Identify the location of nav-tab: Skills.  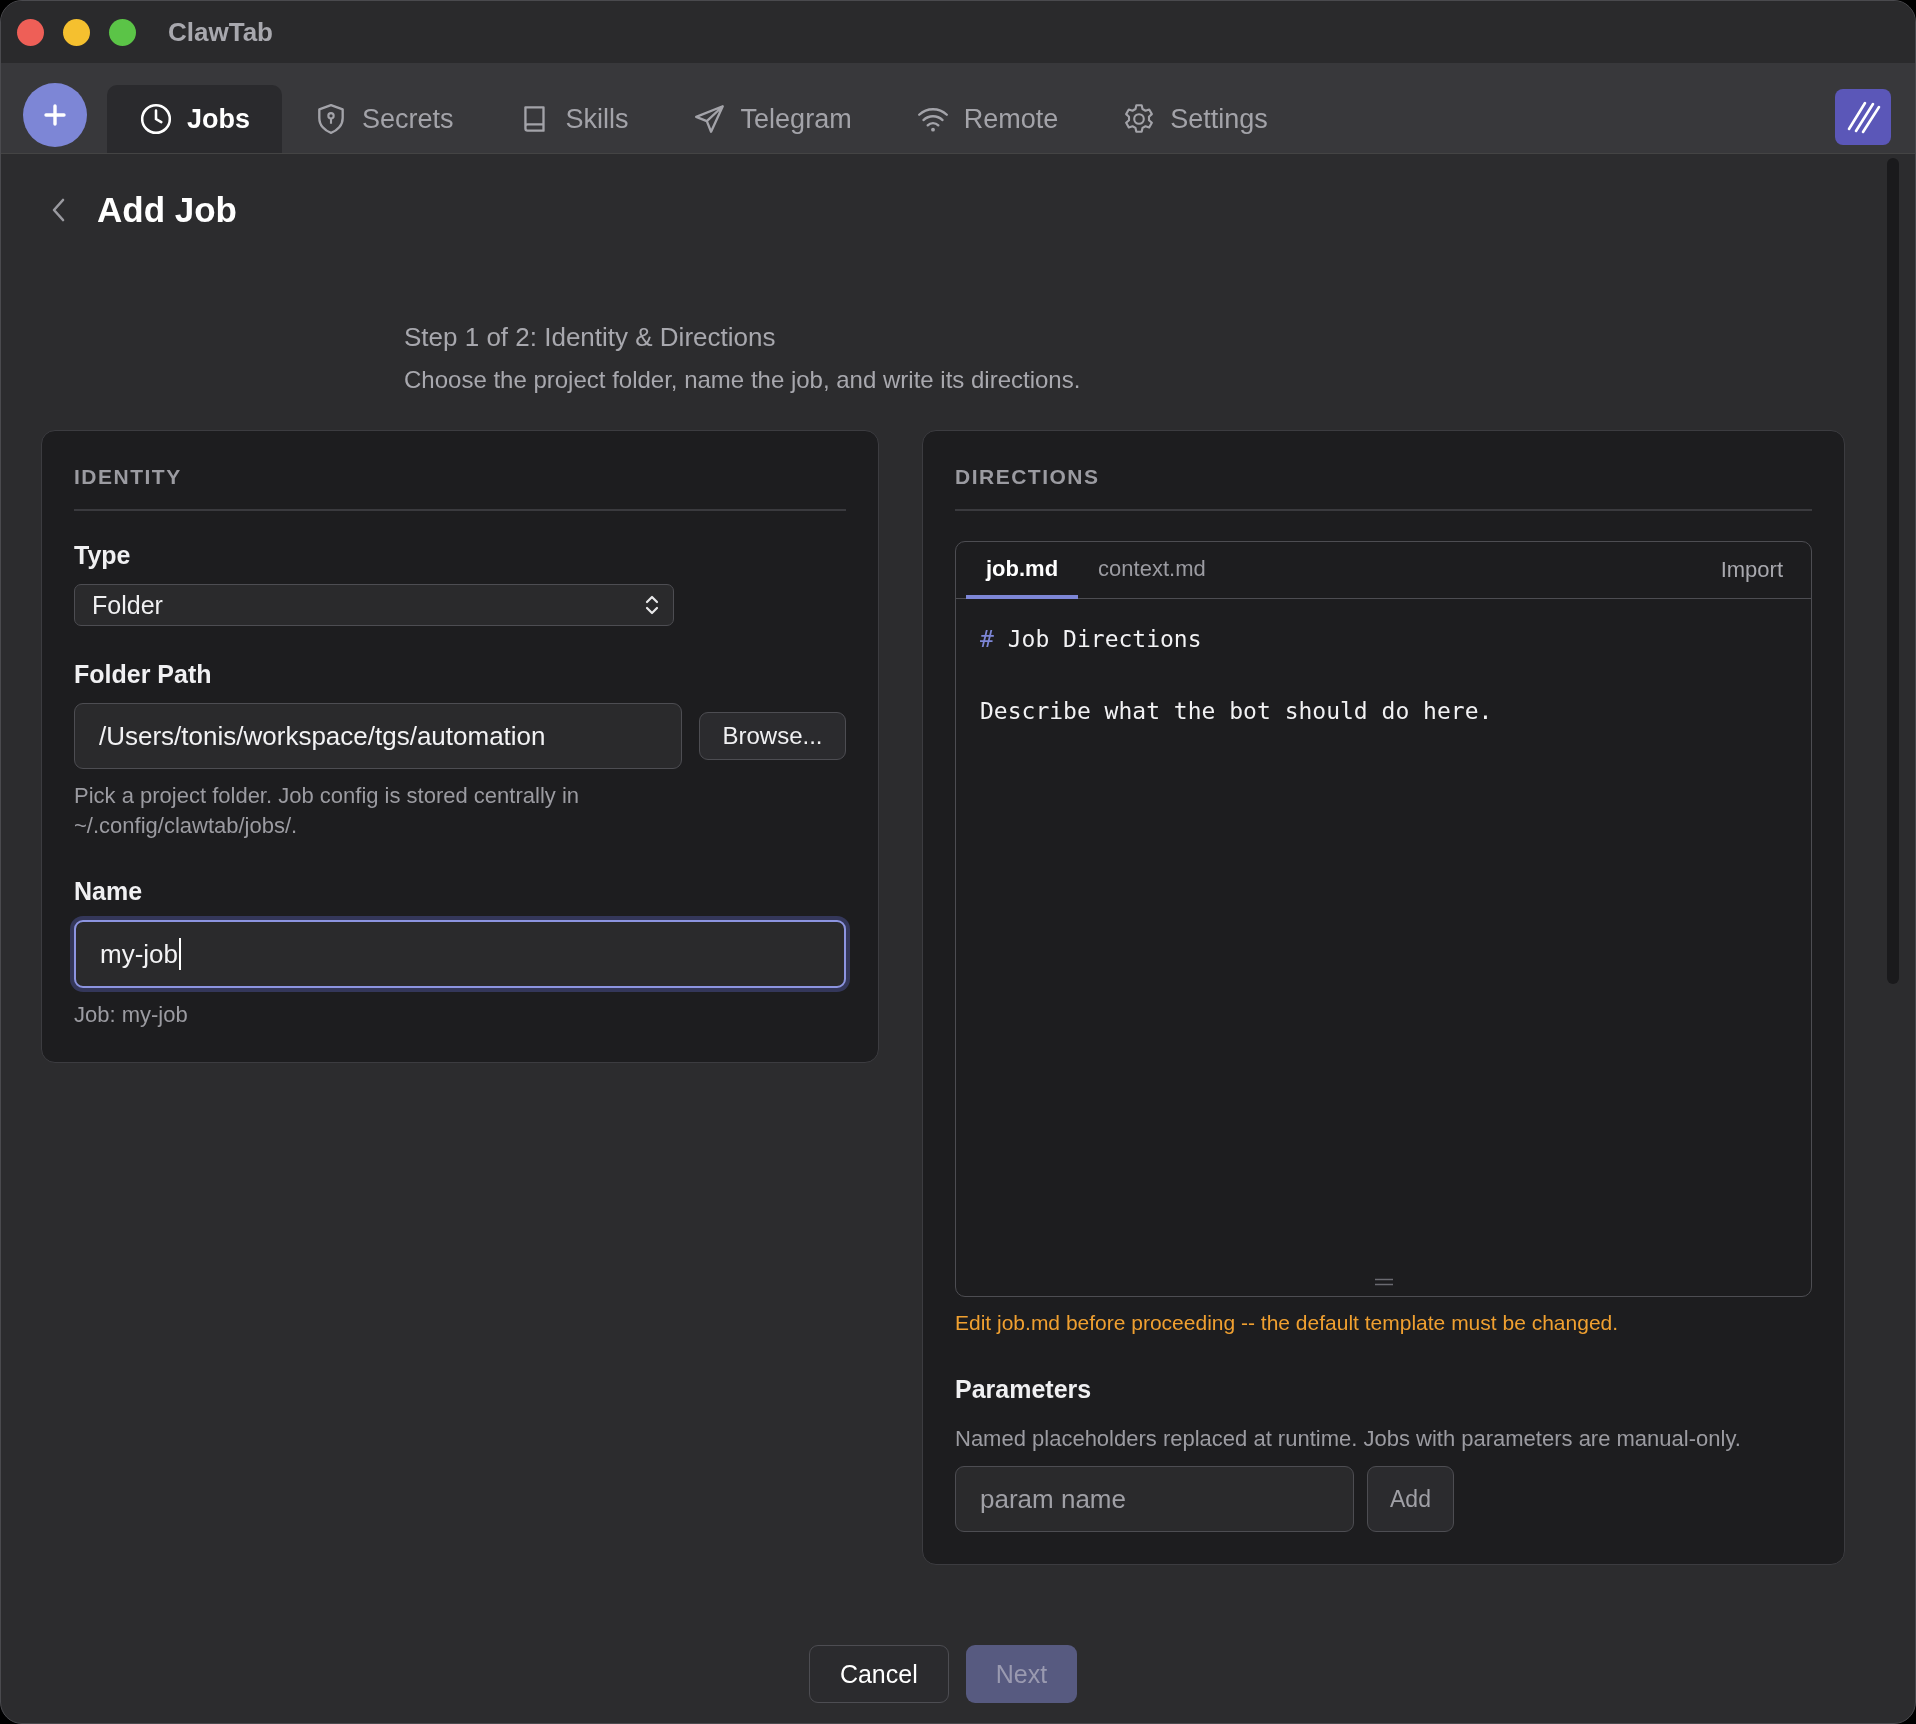
(573, 119).